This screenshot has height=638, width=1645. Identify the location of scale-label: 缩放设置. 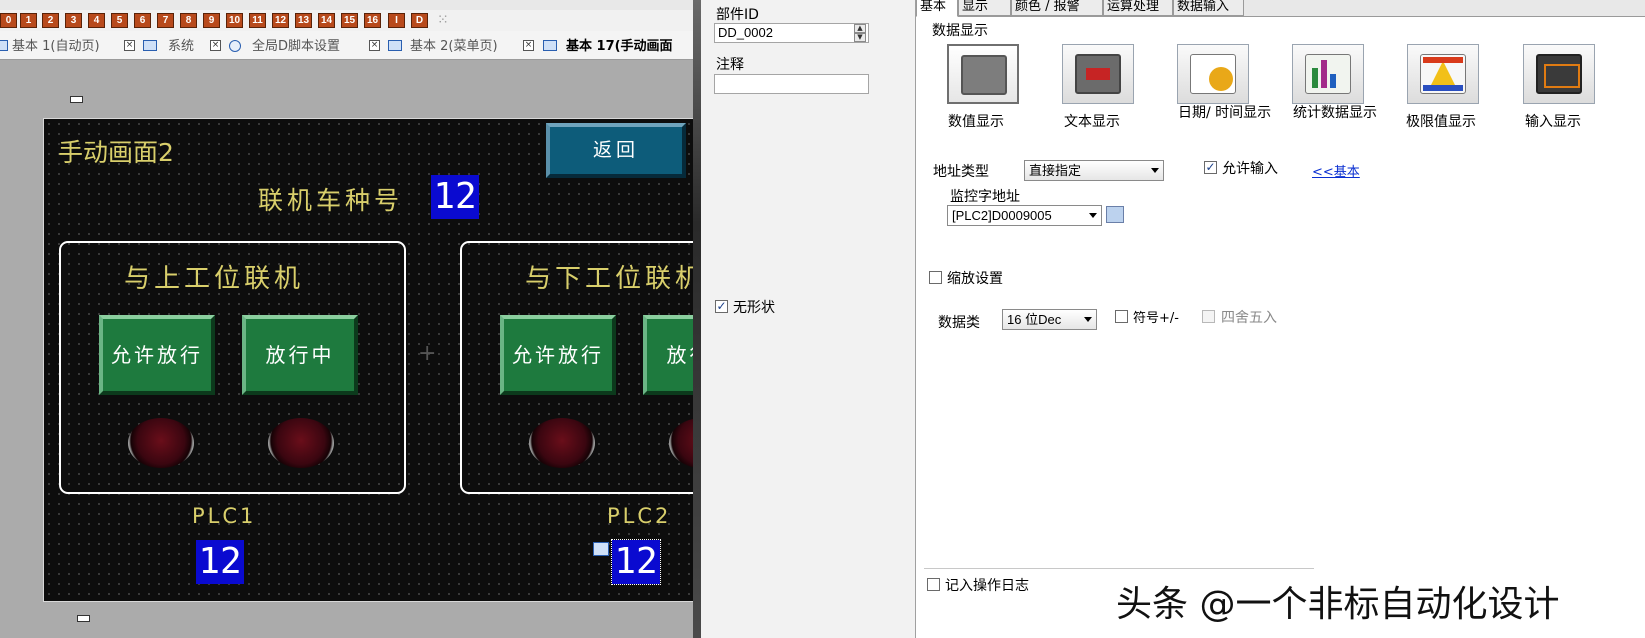
(975, 279).